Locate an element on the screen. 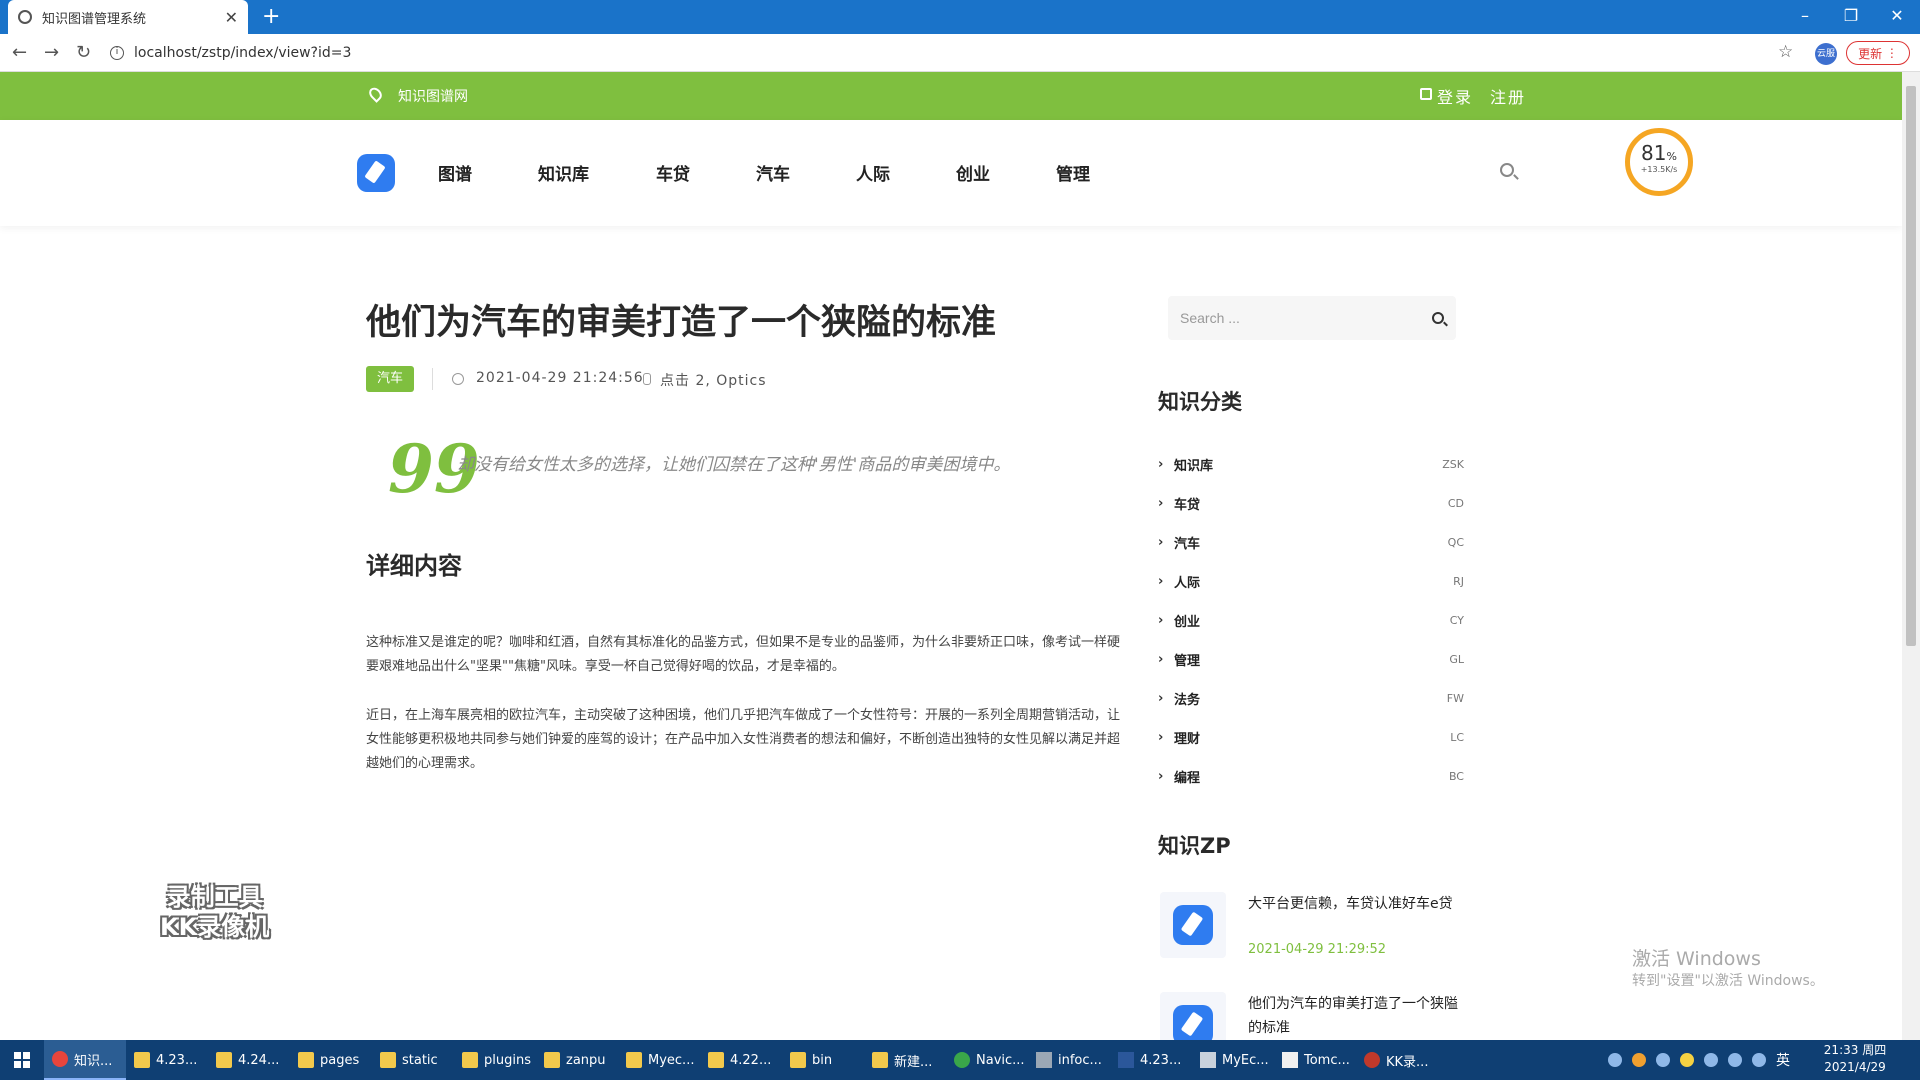  page-scrollbar is located at coordinates (1911, 556).